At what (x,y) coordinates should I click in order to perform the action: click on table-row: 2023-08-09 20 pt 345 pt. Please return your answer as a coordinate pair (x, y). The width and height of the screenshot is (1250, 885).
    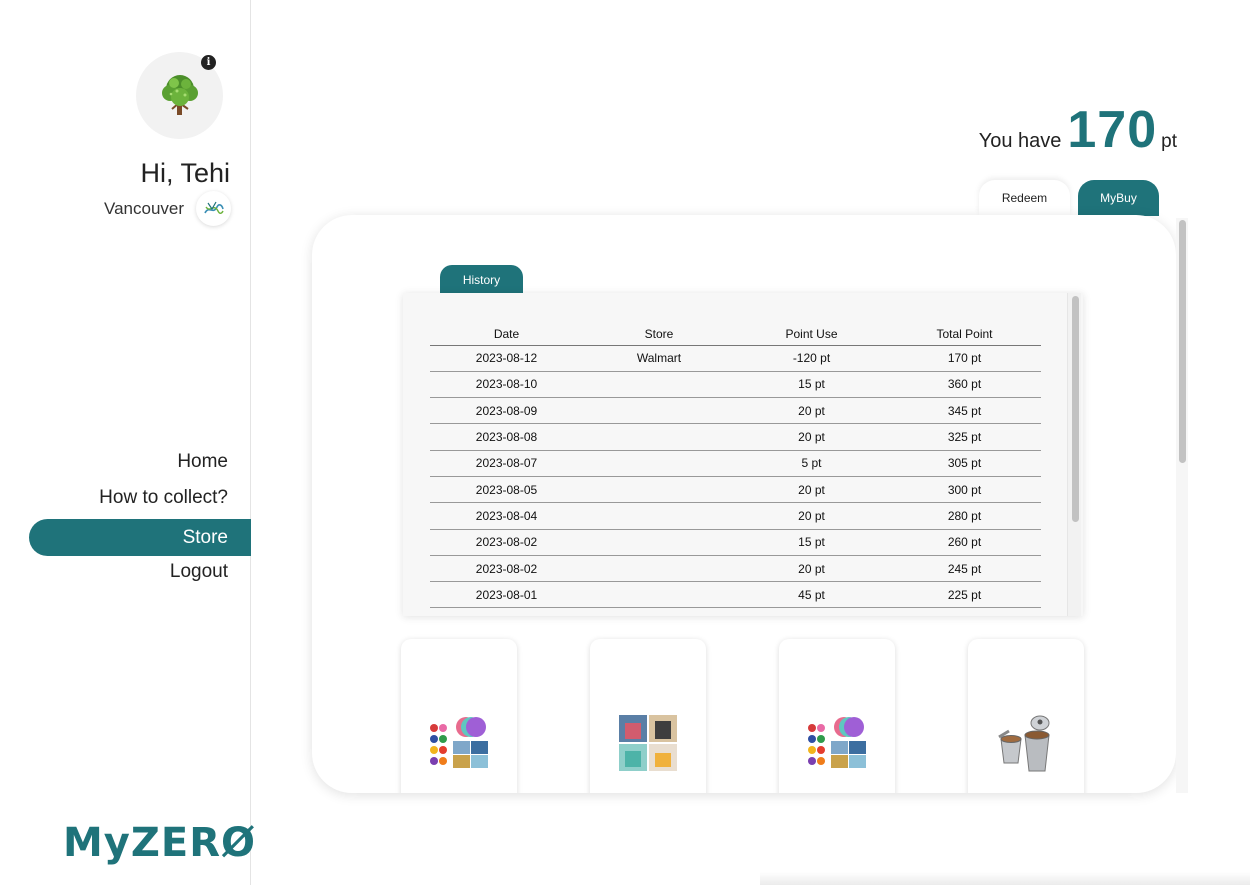
    Looking at the image, I should click on (735, 411).